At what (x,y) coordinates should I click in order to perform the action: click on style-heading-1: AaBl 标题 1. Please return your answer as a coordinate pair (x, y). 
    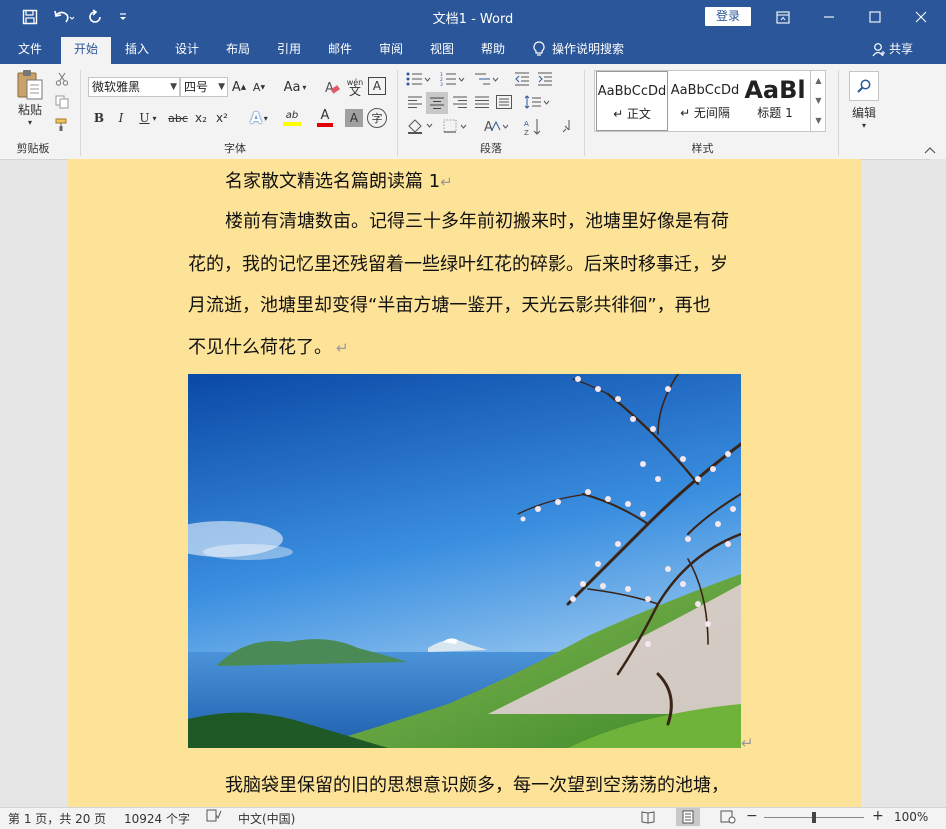
    Looking at the image, I should click on (775, 101).